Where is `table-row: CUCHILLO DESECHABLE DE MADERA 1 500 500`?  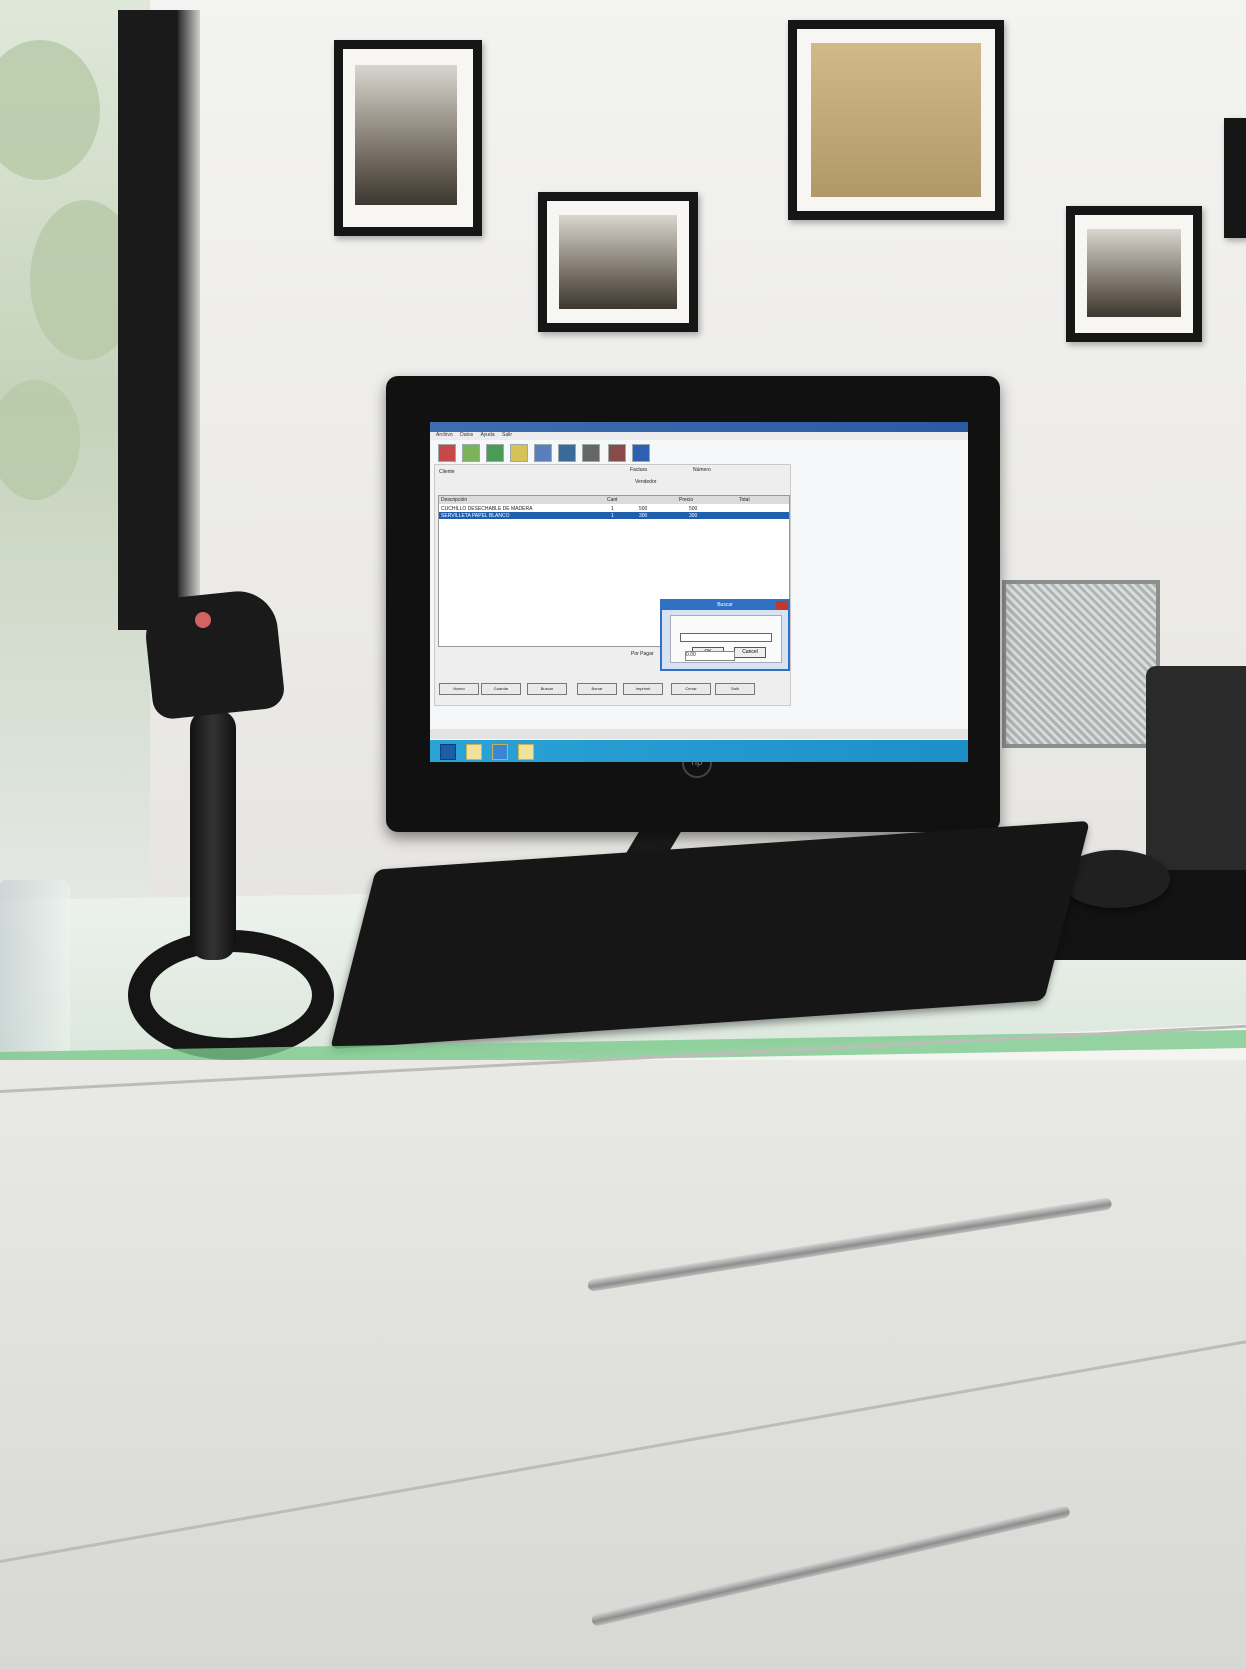
table-row: CUCHILLO DESECHABLE DE MADERA 1 500 500 is located at coordinates (614, 508).